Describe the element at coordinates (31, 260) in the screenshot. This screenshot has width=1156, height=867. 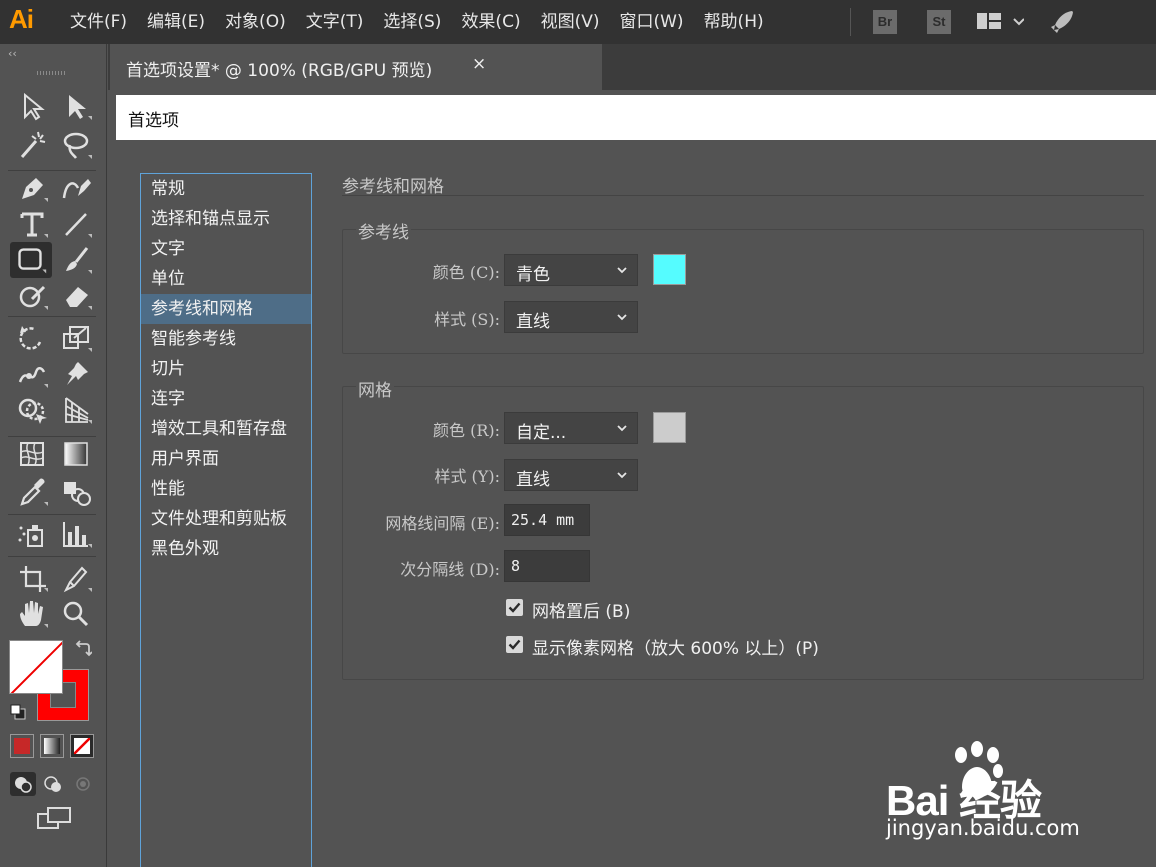
I see `rectangle-tool-icon` at that location.